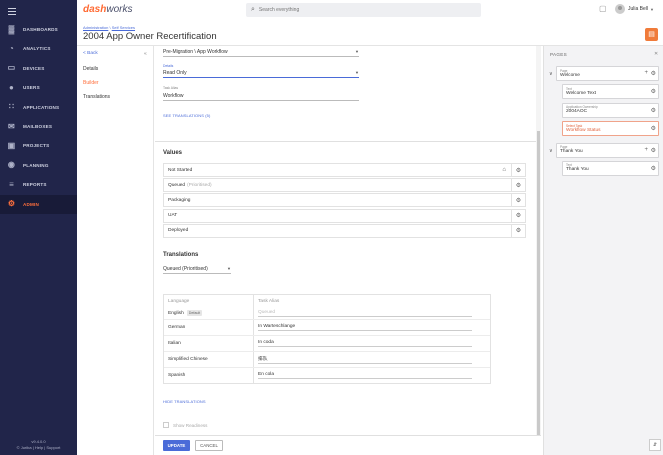 Image resolution: width=663 pixels, height=455 pixels. I want to click on translation-value-select: Queued (Prioritised) ▼, so click(197, 270).